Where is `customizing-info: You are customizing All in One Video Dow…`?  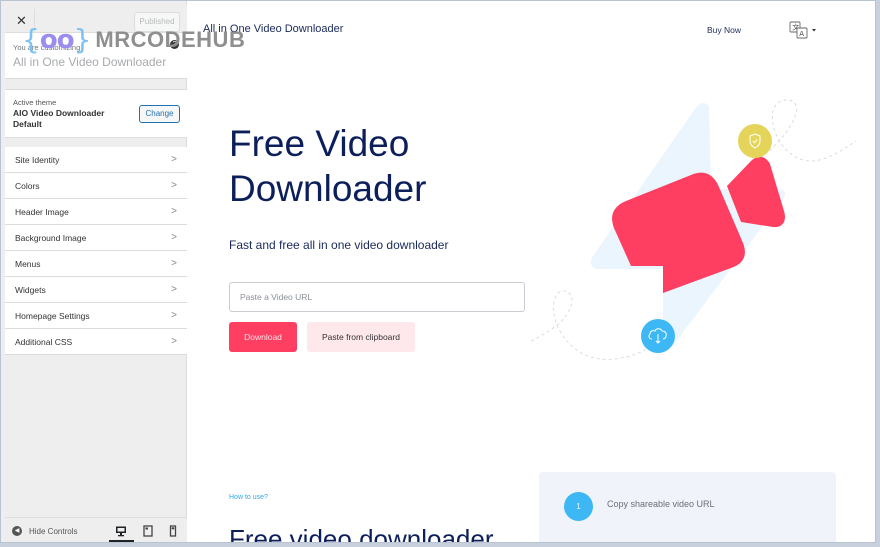 customizing-info: You are customizing All in One Video Dow… is located at coordinates (96, 56).